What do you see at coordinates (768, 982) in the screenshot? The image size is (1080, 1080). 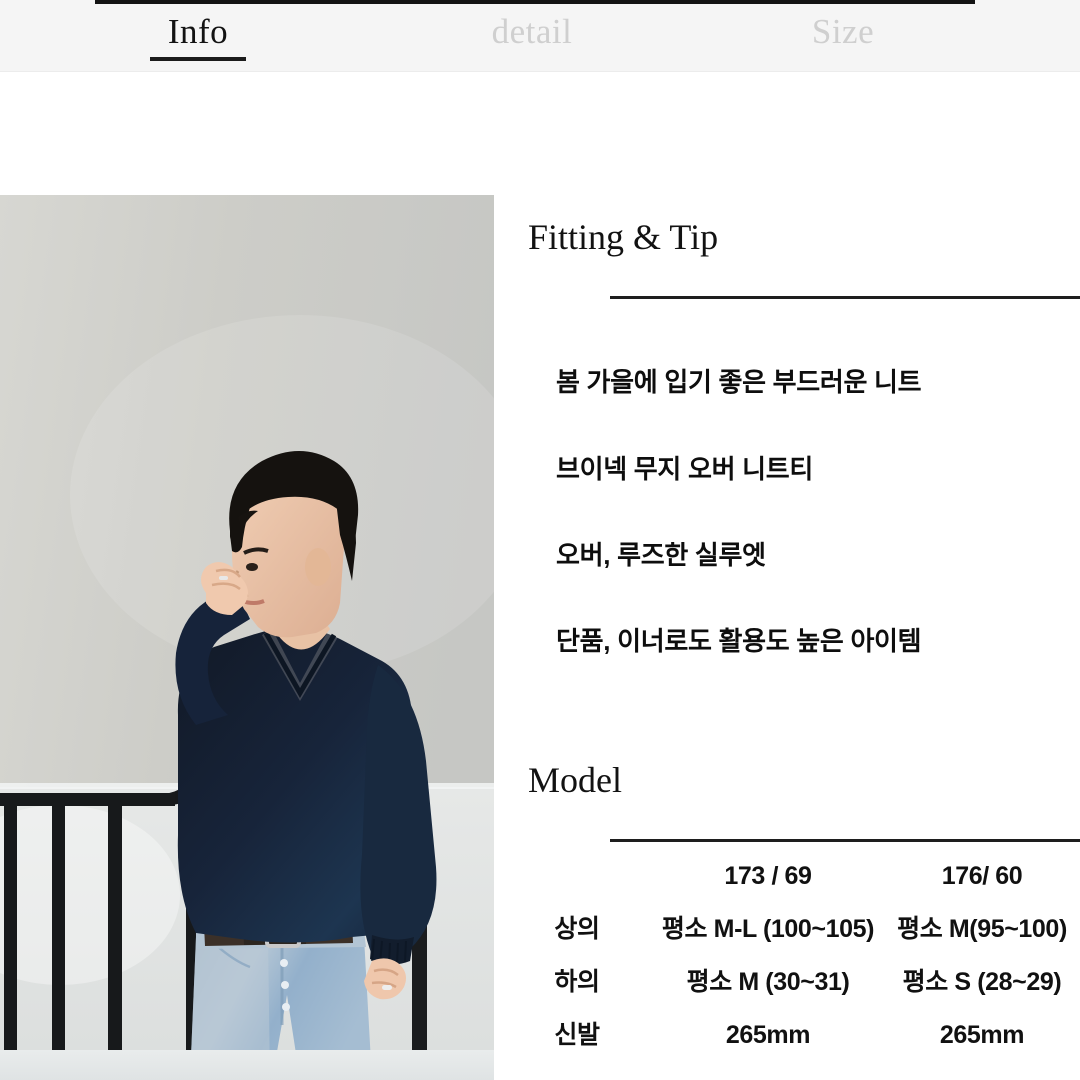 I see `row-value-a: 평소 M (30~31)` at bounding box center [768, 982].